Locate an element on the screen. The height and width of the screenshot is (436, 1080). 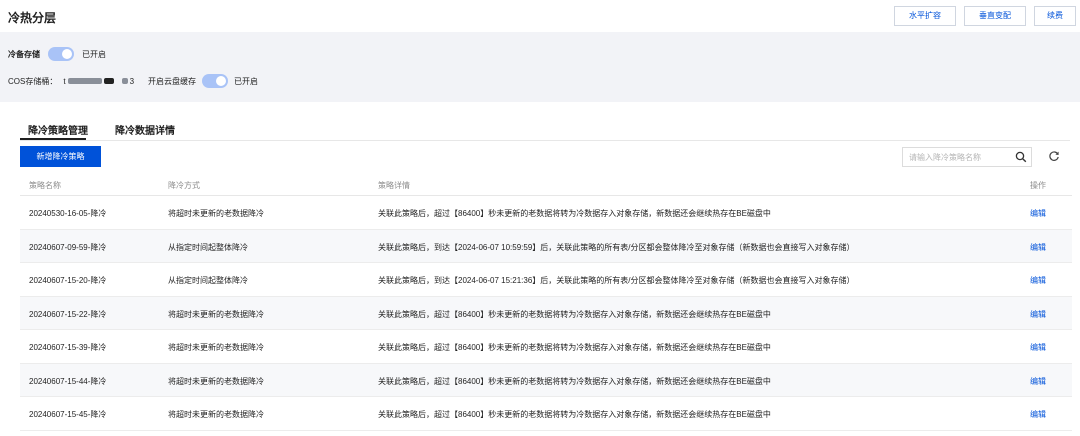
refresh-icon is located at coordinates (1054, 156).